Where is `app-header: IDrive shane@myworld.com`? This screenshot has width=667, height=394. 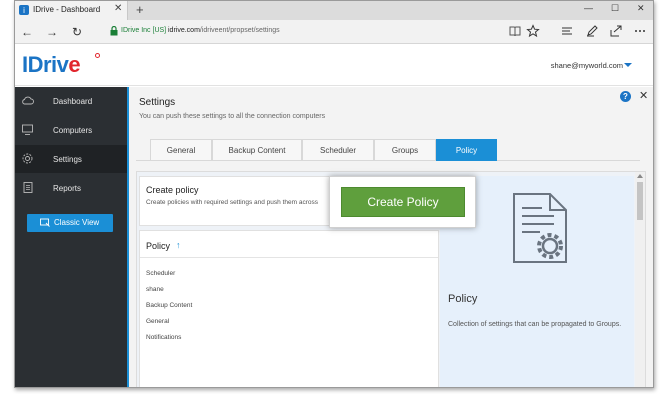 app-header: IDrive shane@myworld.com is located at coordinates (334, 65).